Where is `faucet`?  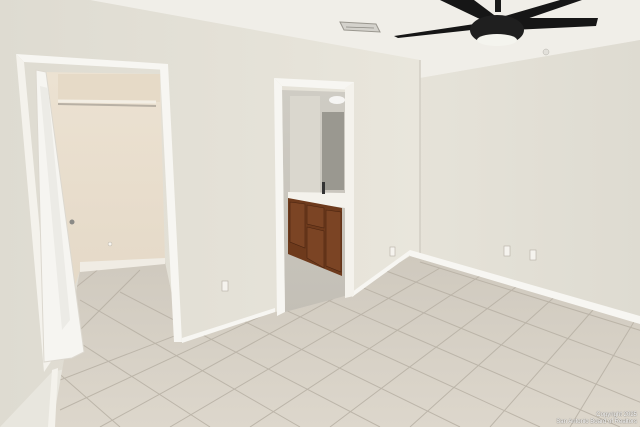
faucet is located at coordinates (323, 188).